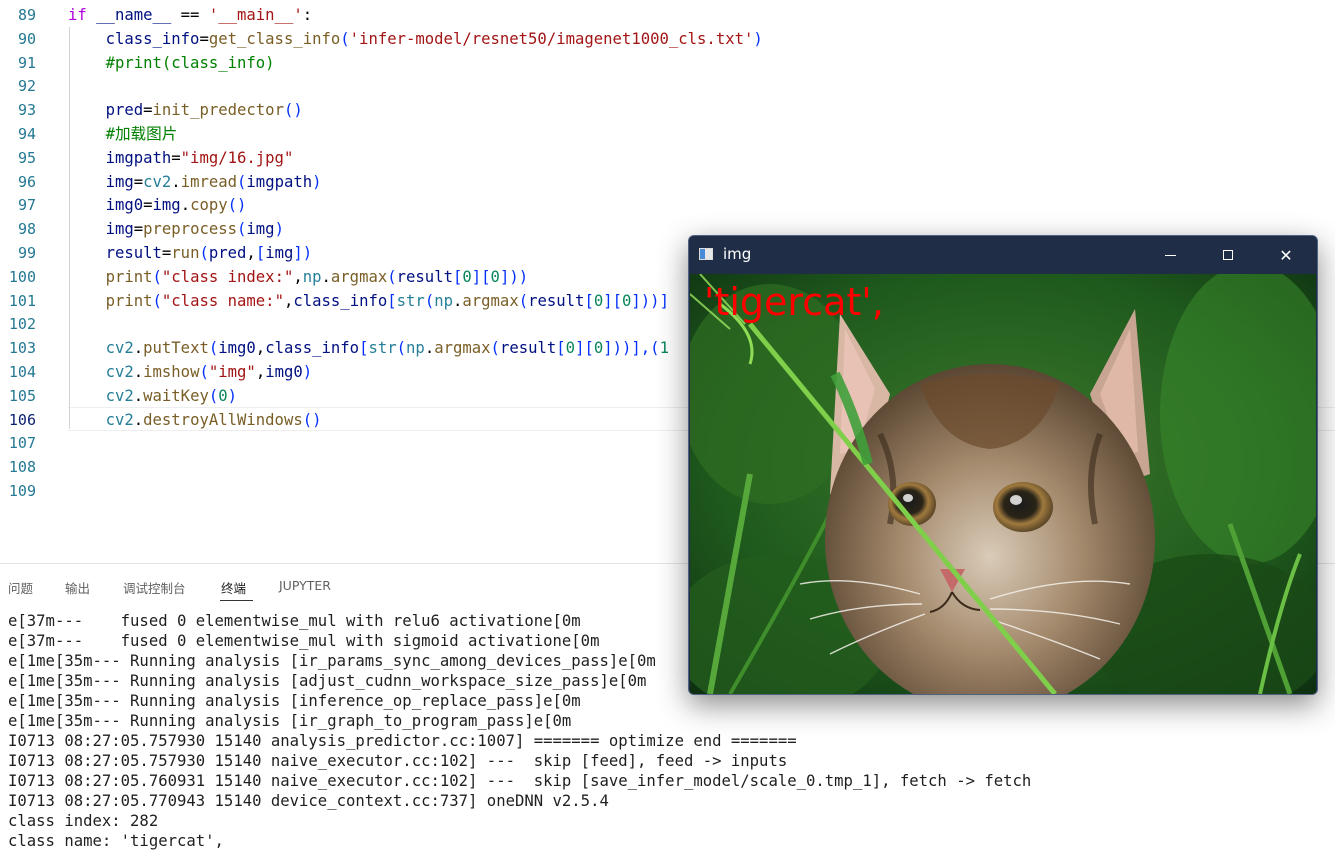  What do you see at coordinates (667, 110) in the screenshot?
I see `code-line: 93 pred=init_predector()` at bounding box center [667, 110].